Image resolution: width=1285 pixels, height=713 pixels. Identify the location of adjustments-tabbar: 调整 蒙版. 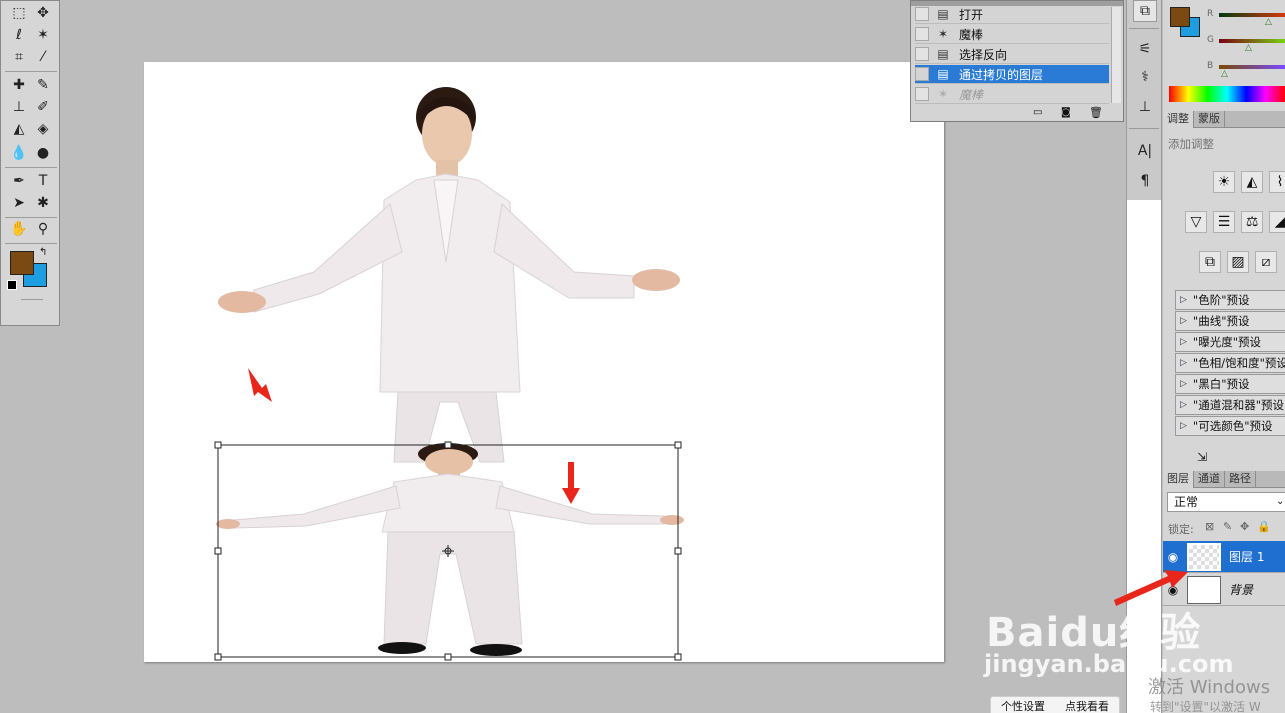
(1224, 119).